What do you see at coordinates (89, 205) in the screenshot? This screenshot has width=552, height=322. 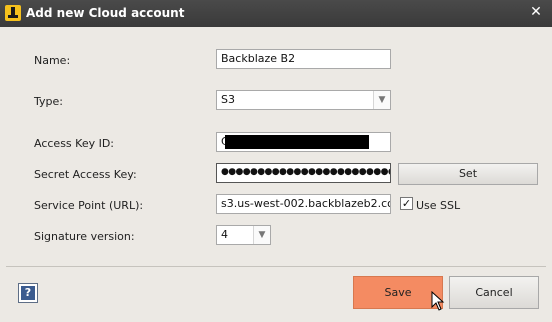 I see `service-point-label: Service Point (URL):` at bounding box center [89, 205].